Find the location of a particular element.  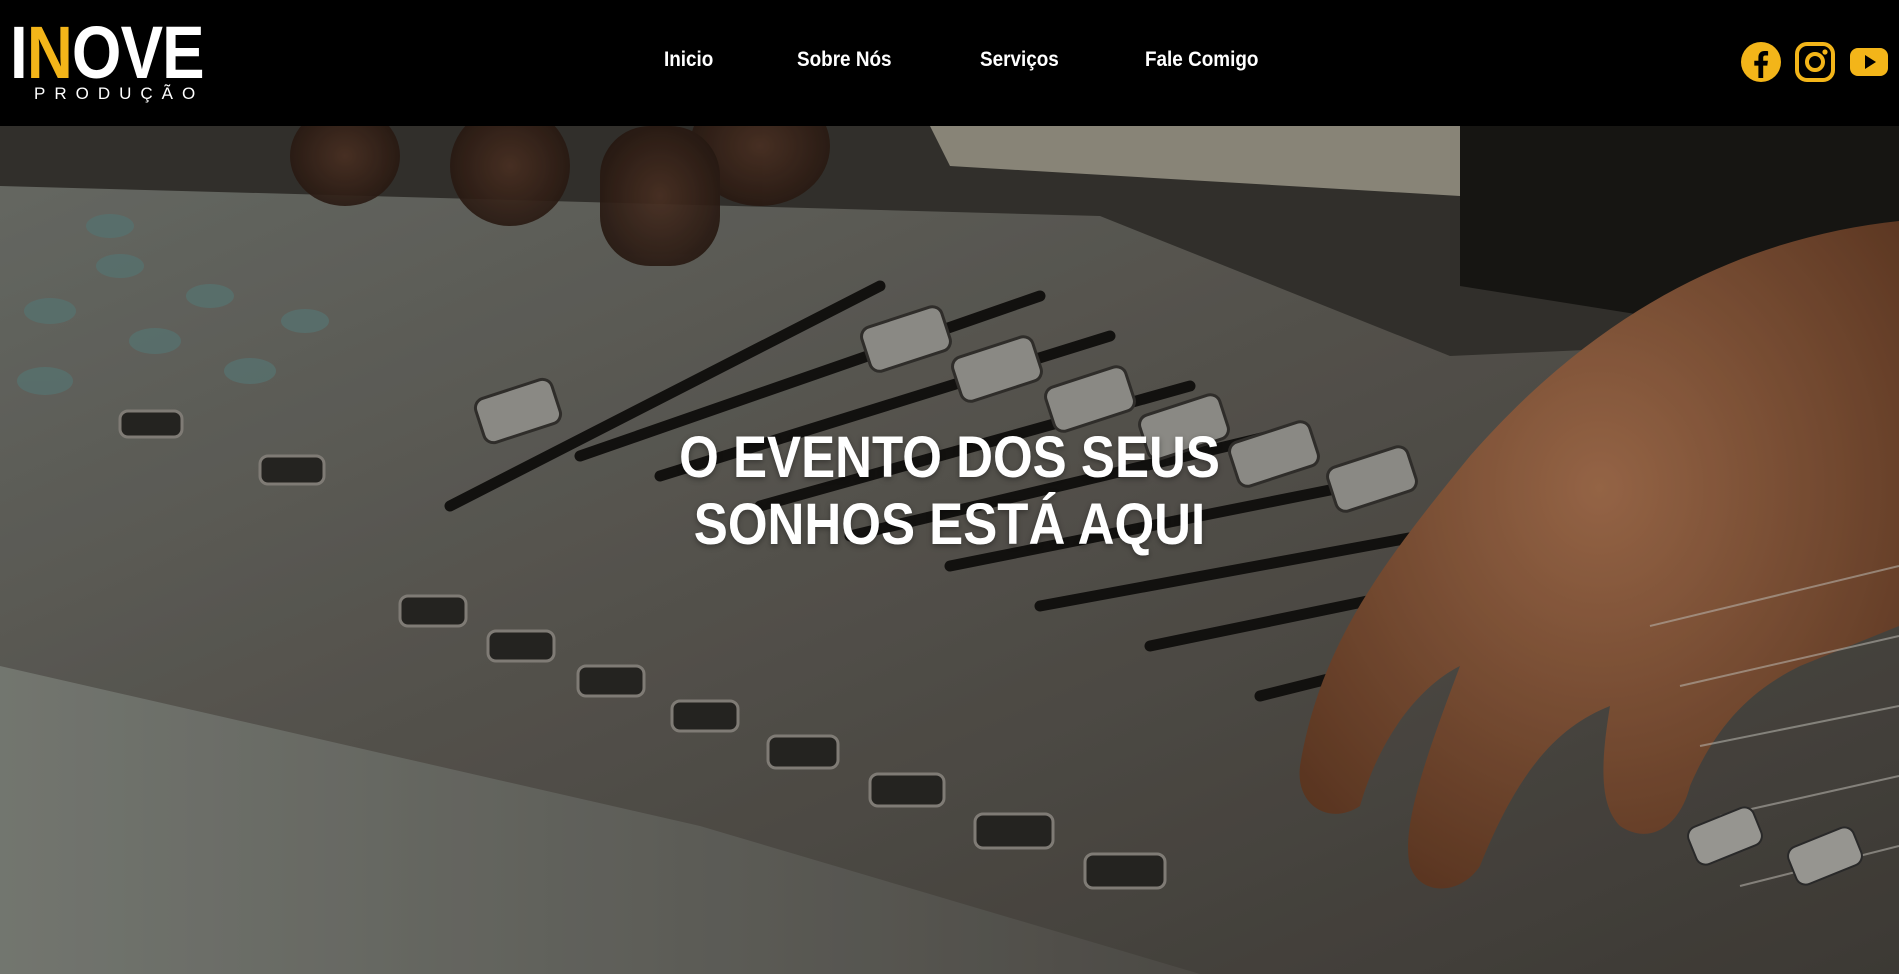

instagram-icon is located at coordinates (1815, 62).